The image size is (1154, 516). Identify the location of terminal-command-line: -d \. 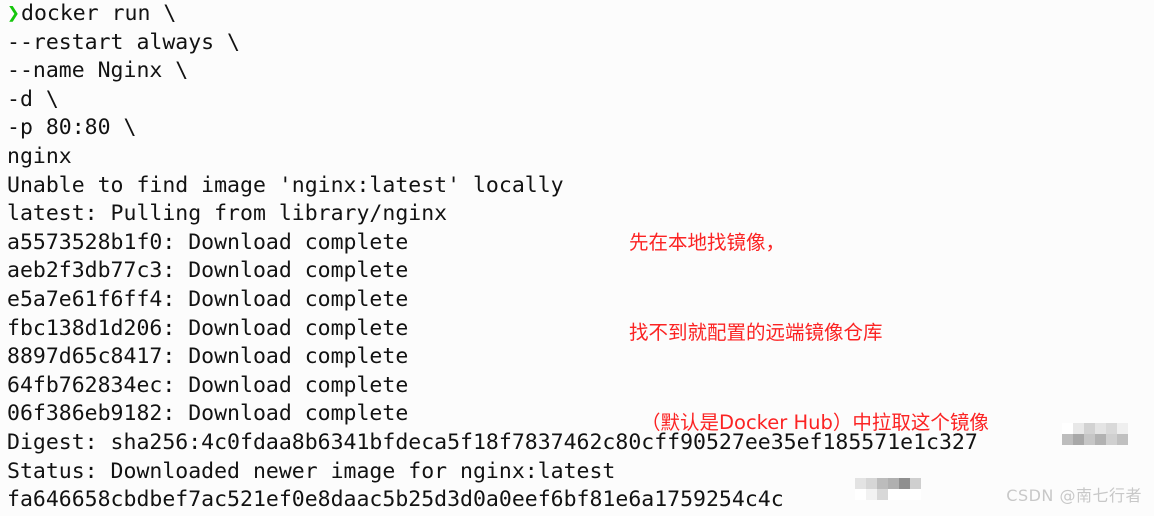
(577, 100).